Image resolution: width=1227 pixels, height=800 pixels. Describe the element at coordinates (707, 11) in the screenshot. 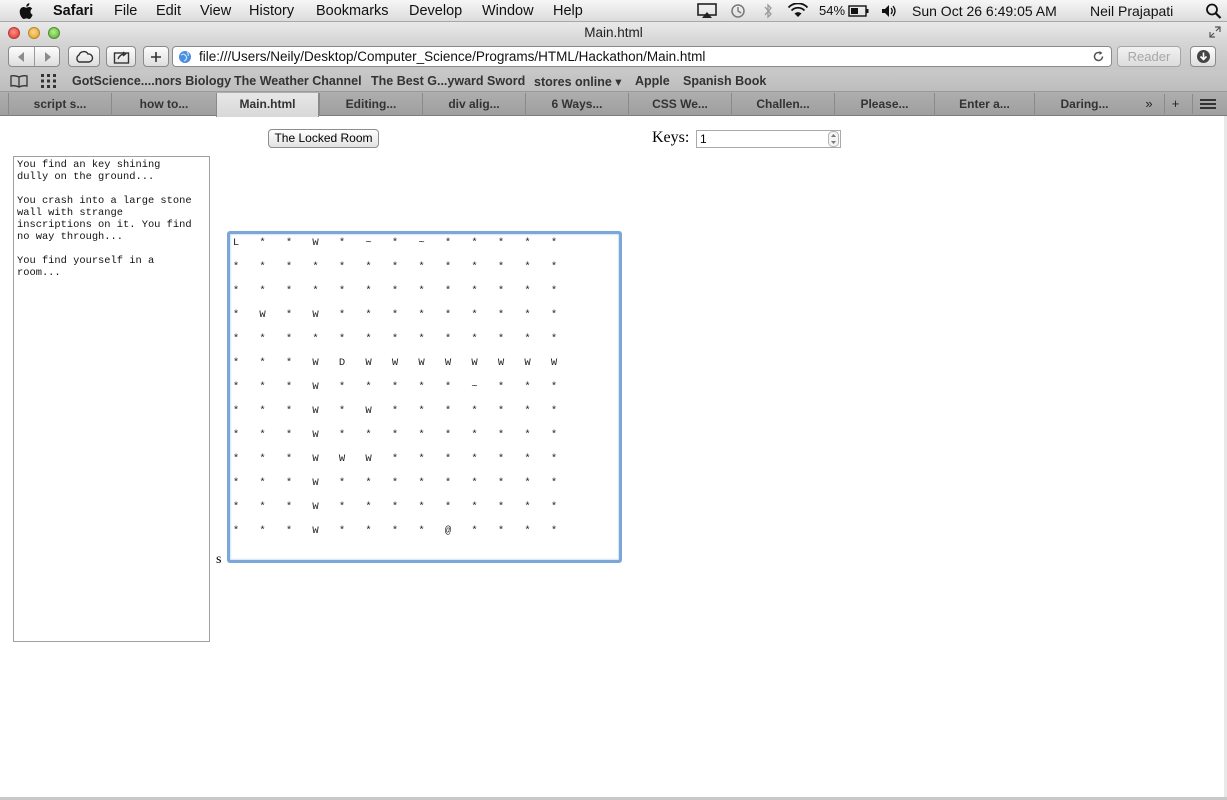

I see `airplay-icon` at that location.